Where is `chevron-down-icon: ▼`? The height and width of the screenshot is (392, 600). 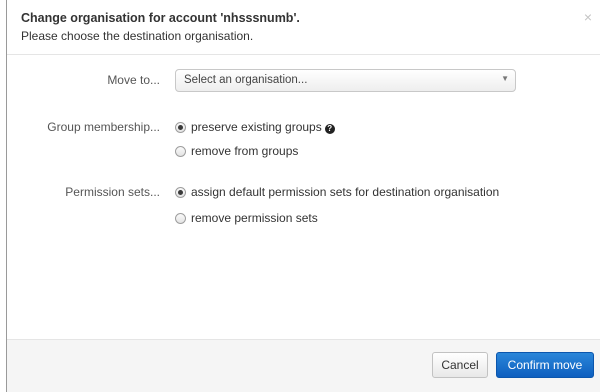
chevron-down-icon: ▼ is located at coordinates (505, 78).